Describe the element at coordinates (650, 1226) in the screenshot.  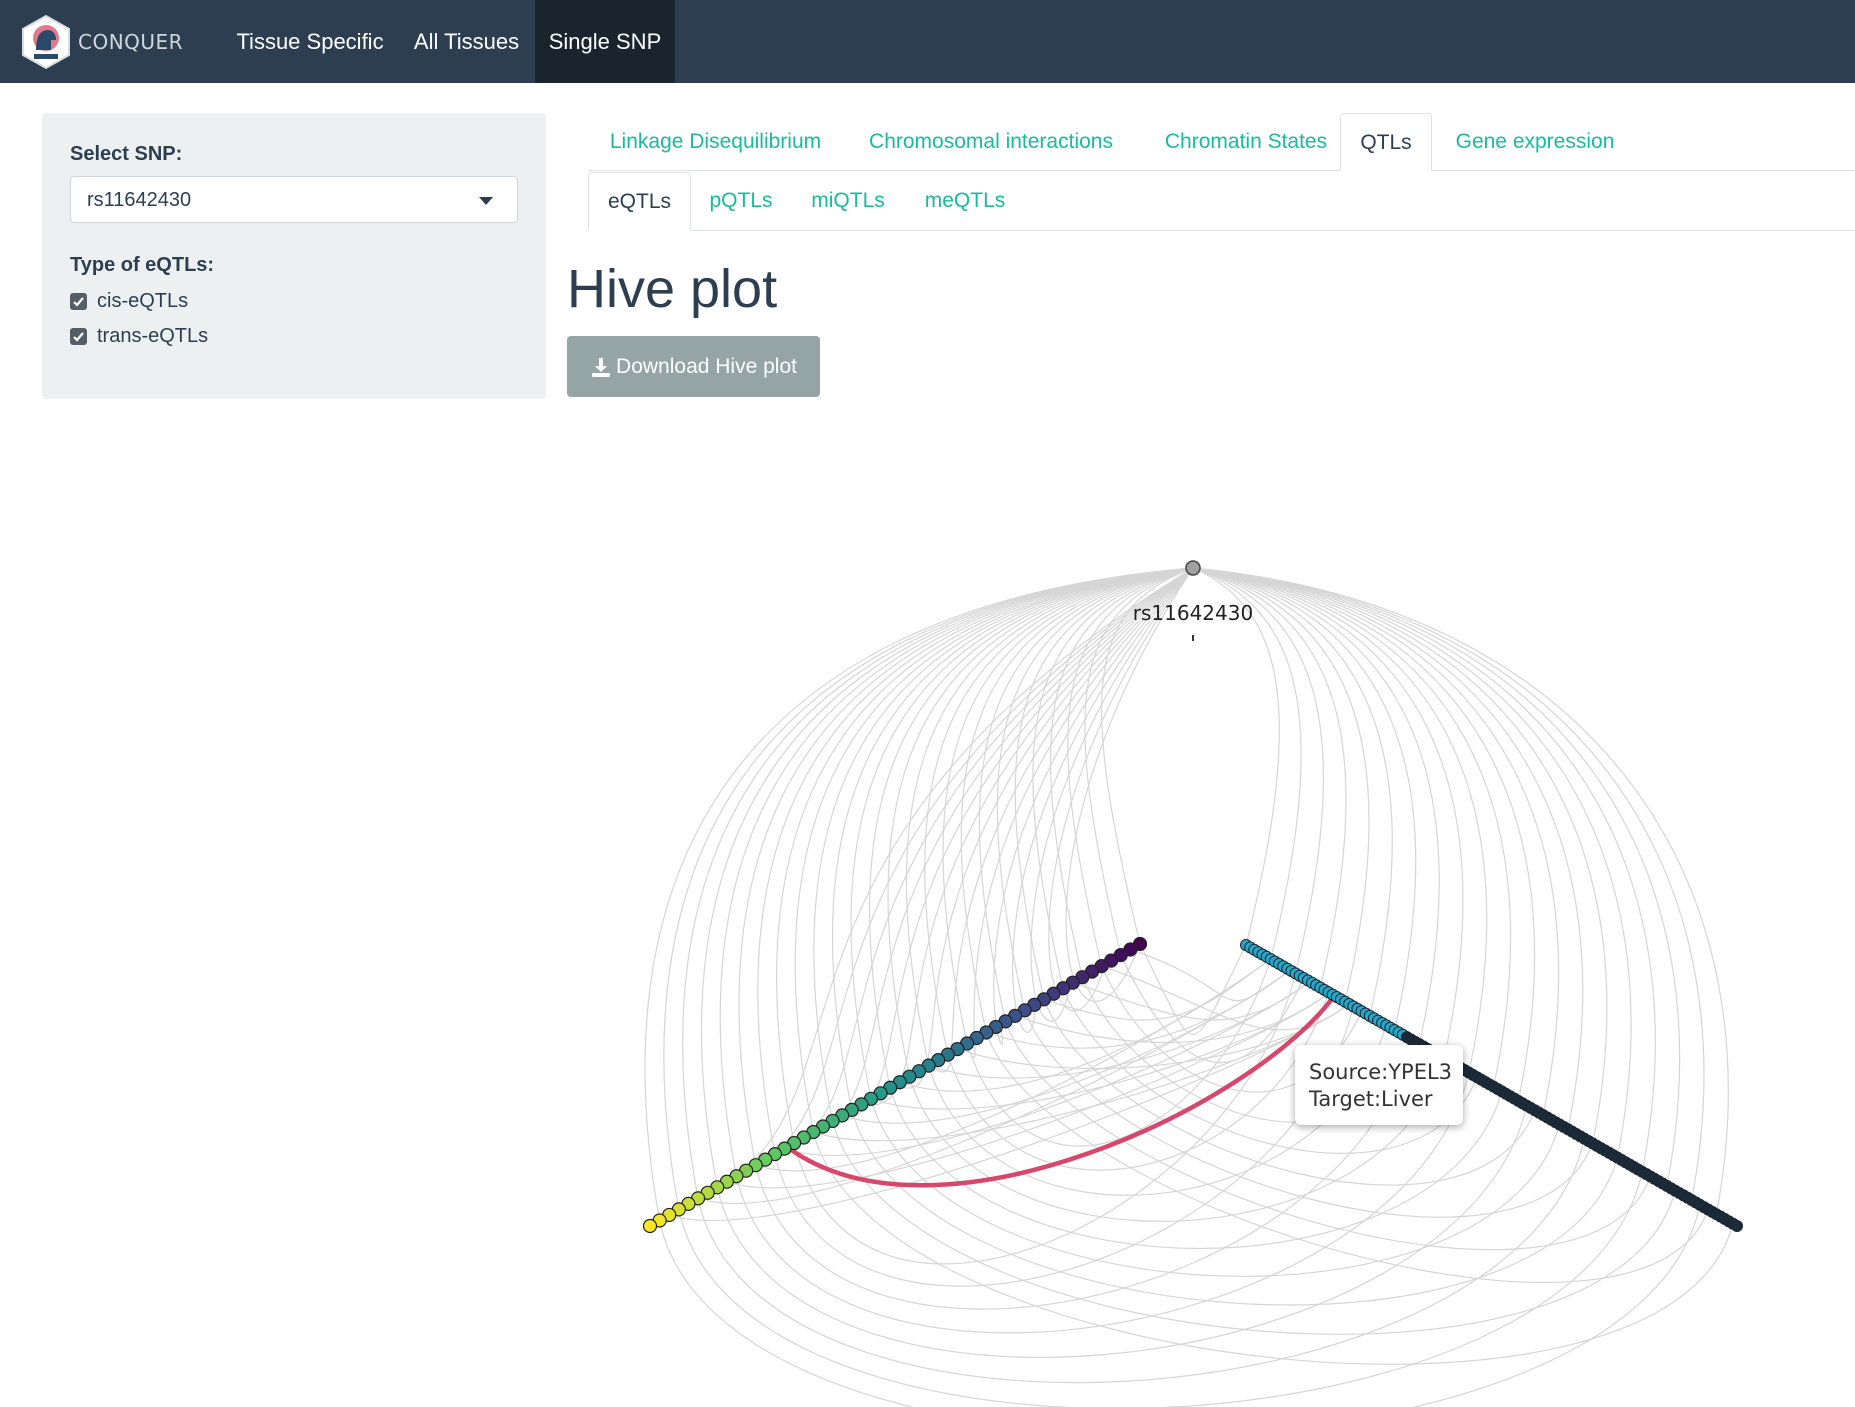
I see `left-axis-node` at that location.